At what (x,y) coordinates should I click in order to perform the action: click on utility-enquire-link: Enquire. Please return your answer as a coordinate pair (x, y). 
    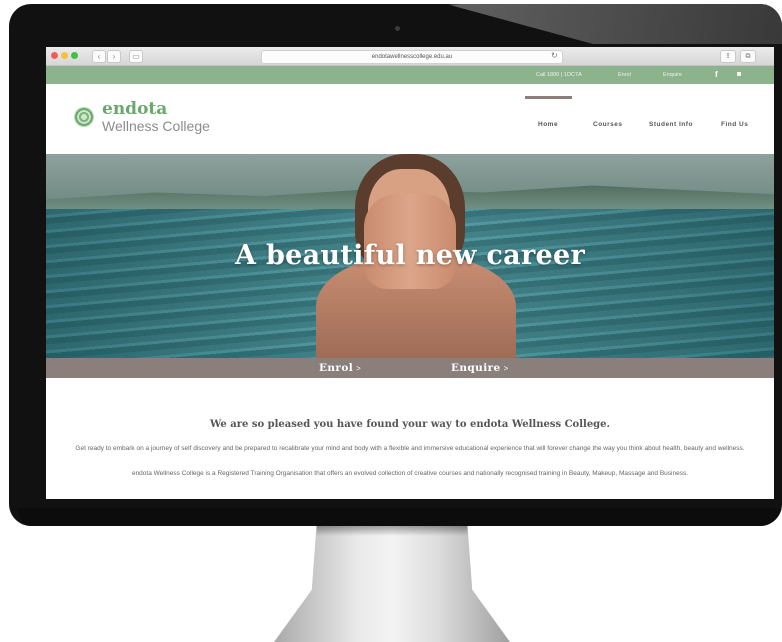
    Looking at the image, I should click on (672, 75).